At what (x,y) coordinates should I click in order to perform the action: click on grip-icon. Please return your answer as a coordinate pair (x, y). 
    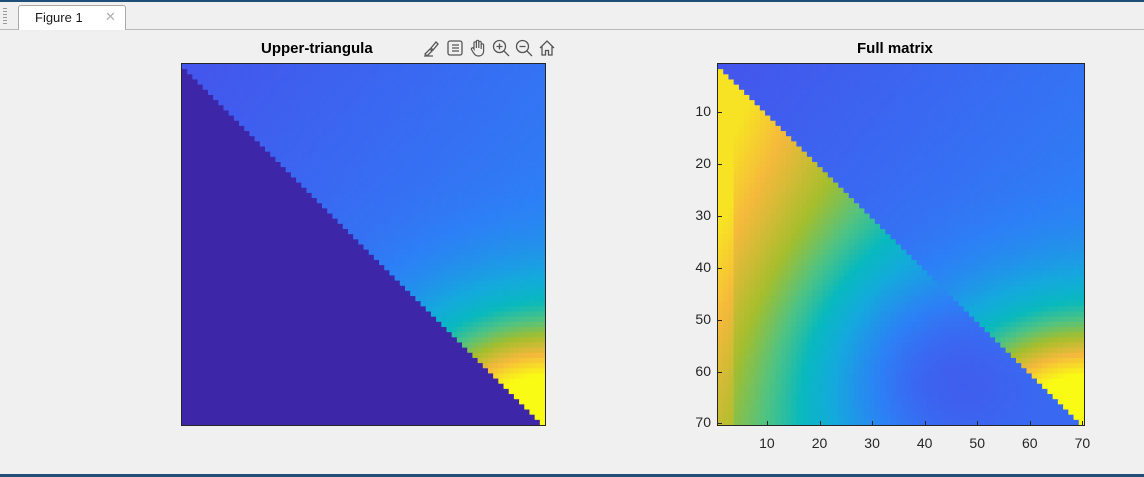
    Looking at the image, I should click on (5, 16).